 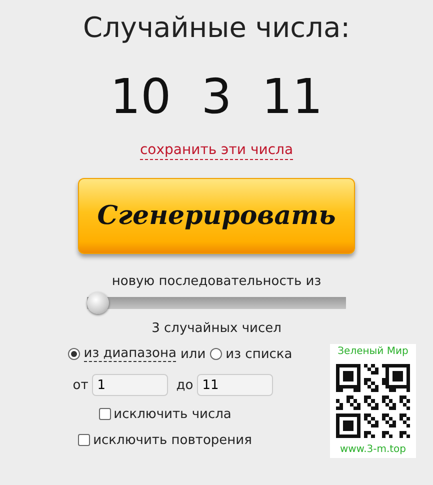 What do you see at coordinates (98, 303) in the screenshot?
I see `slider-thumb` at bounding box center [98, 303].